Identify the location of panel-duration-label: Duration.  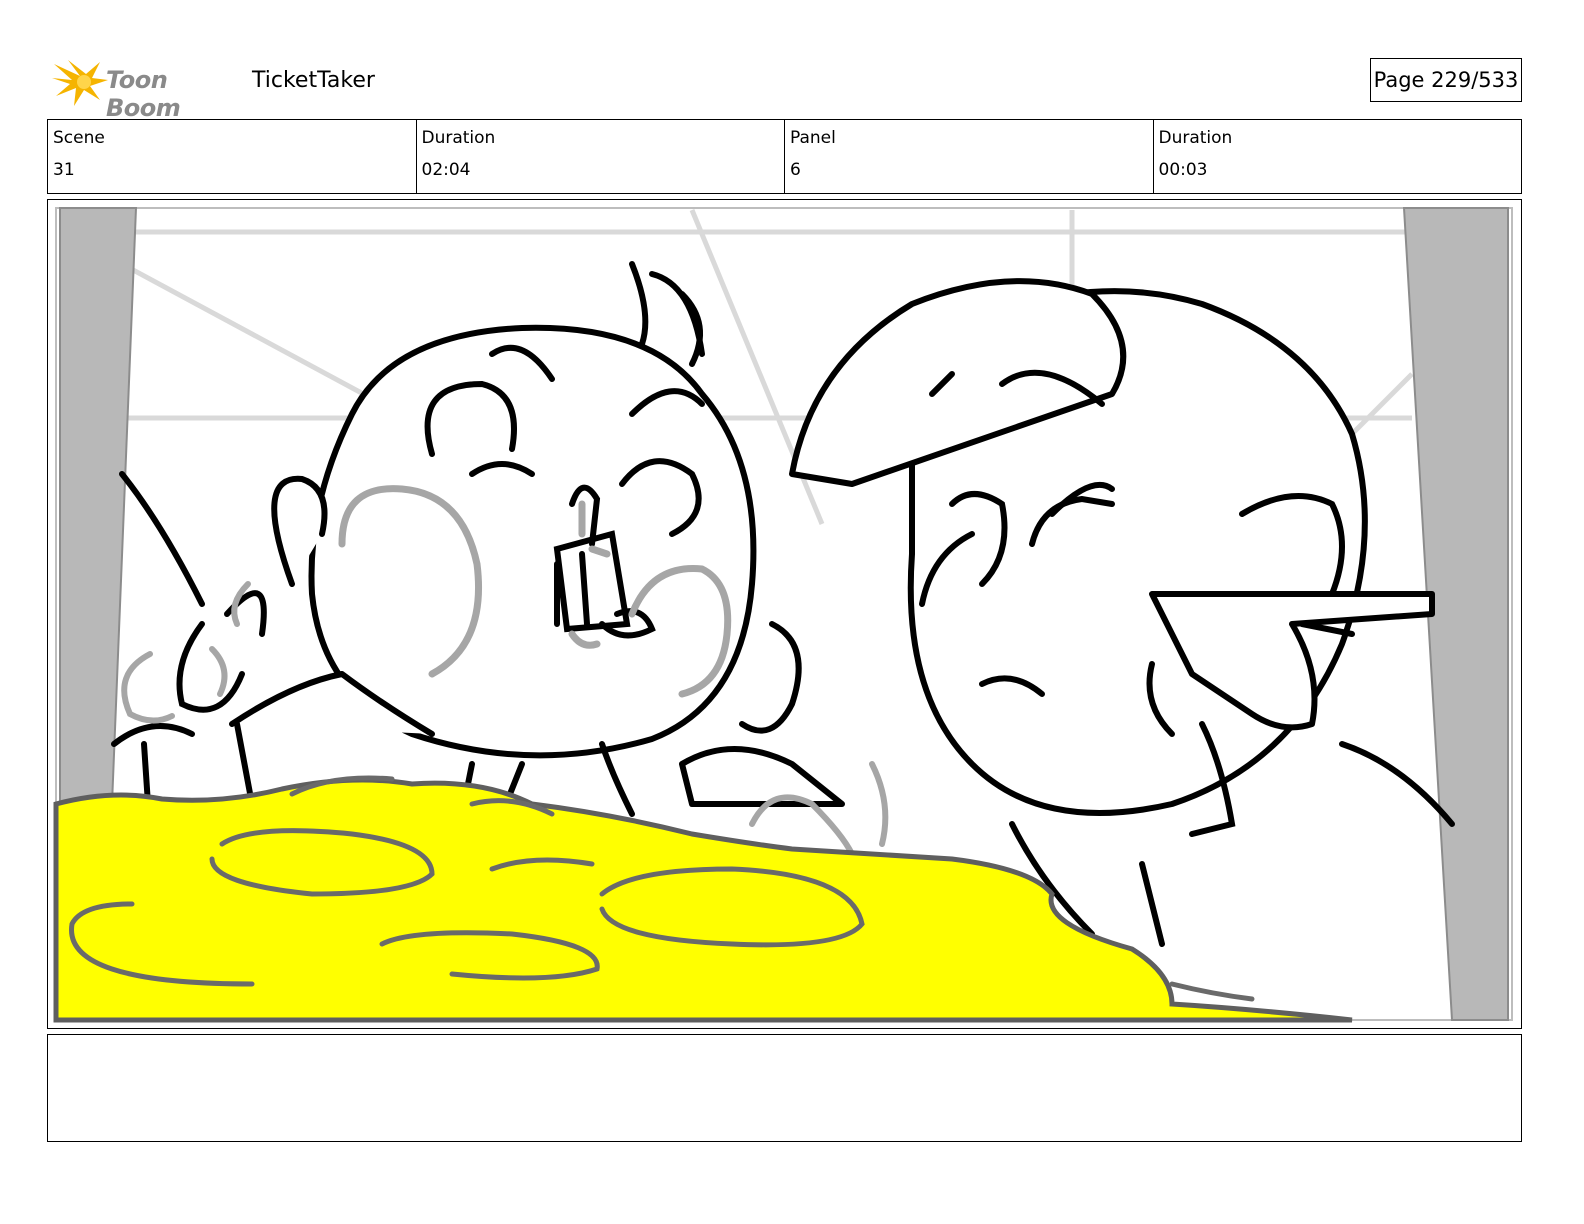
(1195, 138).